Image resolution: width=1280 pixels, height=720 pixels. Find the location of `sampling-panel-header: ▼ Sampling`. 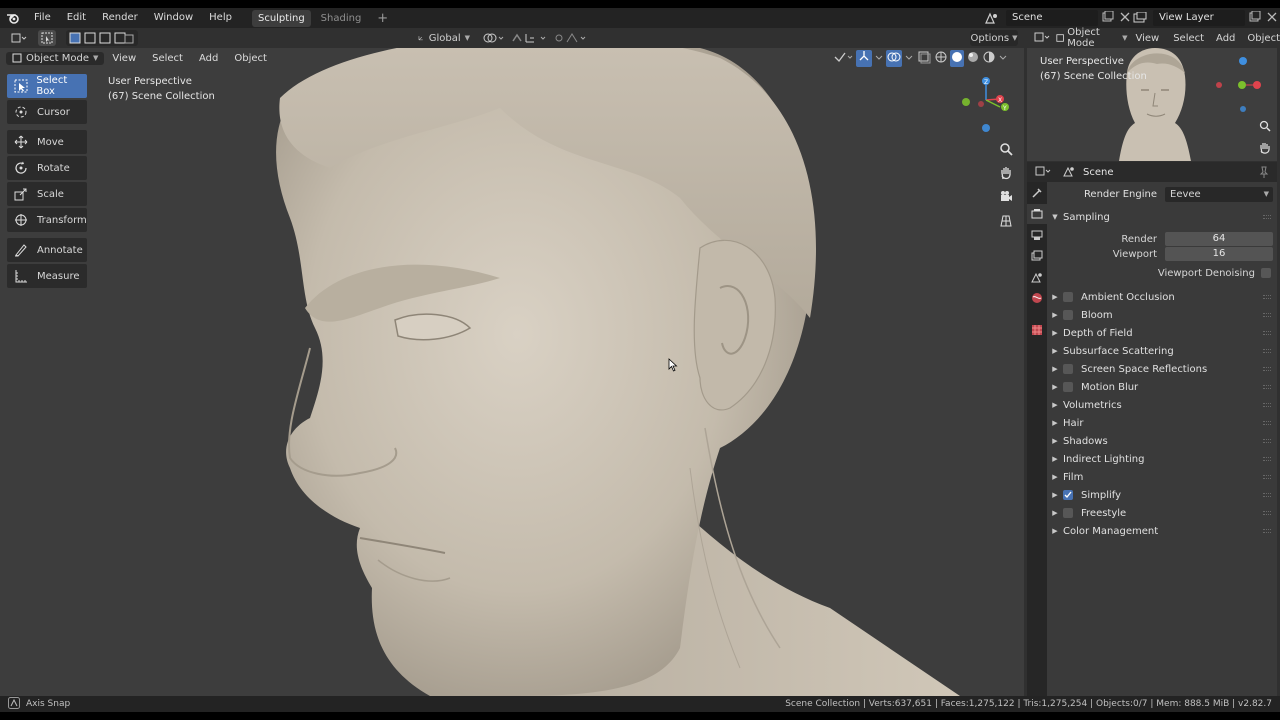

sampling-panel-header: ▼ Sampling is located at coordinates (1161, 217).